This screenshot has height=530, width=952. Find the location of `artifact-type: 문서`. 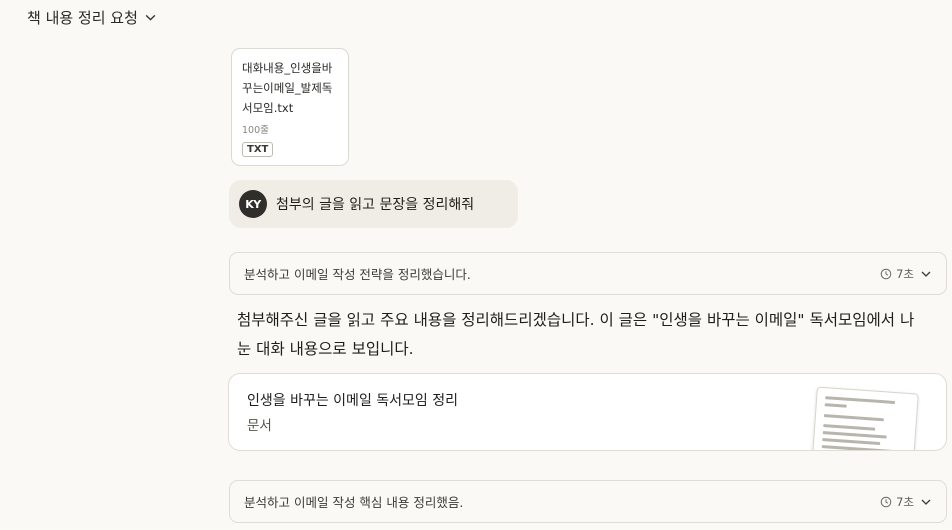

artifact-type: 문서 is located at coordinates (259, 426).